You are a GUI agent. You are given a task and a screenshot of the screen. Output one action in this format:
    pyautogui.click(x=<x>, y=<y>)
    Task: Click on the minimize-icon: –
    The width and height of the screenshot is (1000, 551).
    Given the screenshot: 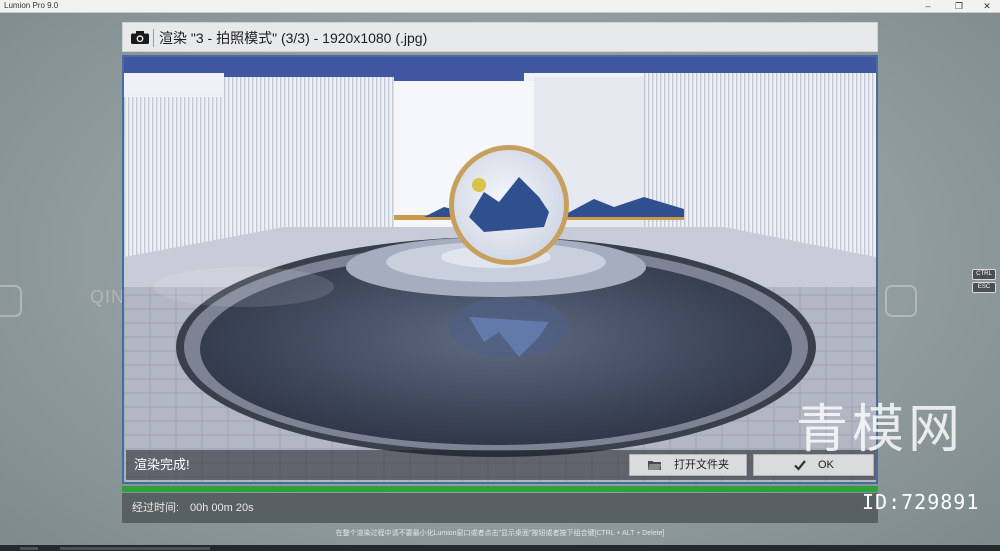 What is the action you would take?
    pyautogui.click(x=928, y=6)
    